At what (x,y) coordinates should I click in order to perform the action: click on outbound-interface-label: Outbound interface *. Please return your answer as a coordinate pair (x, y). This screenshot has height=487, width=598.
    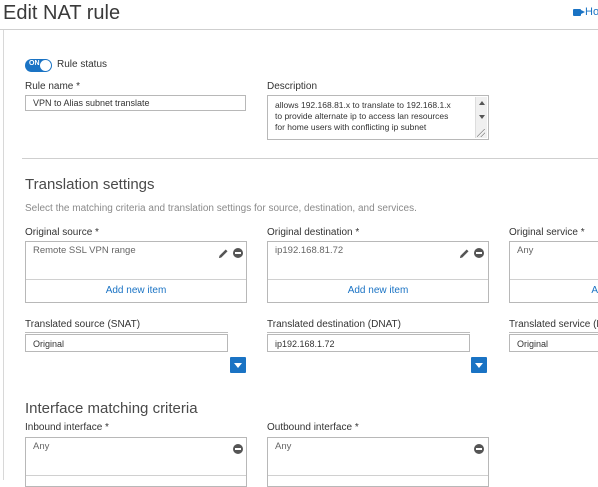
    Looking at the image, I should click on (313, 427).